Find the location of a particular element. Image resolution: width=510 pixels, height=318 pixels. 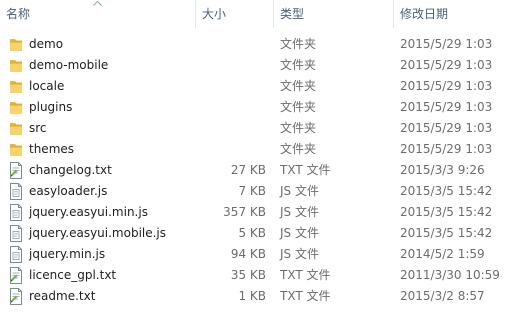

file-row: demo-mobile 文件夹 2015/5/29 1:03 is located at coordinates (255, 65).